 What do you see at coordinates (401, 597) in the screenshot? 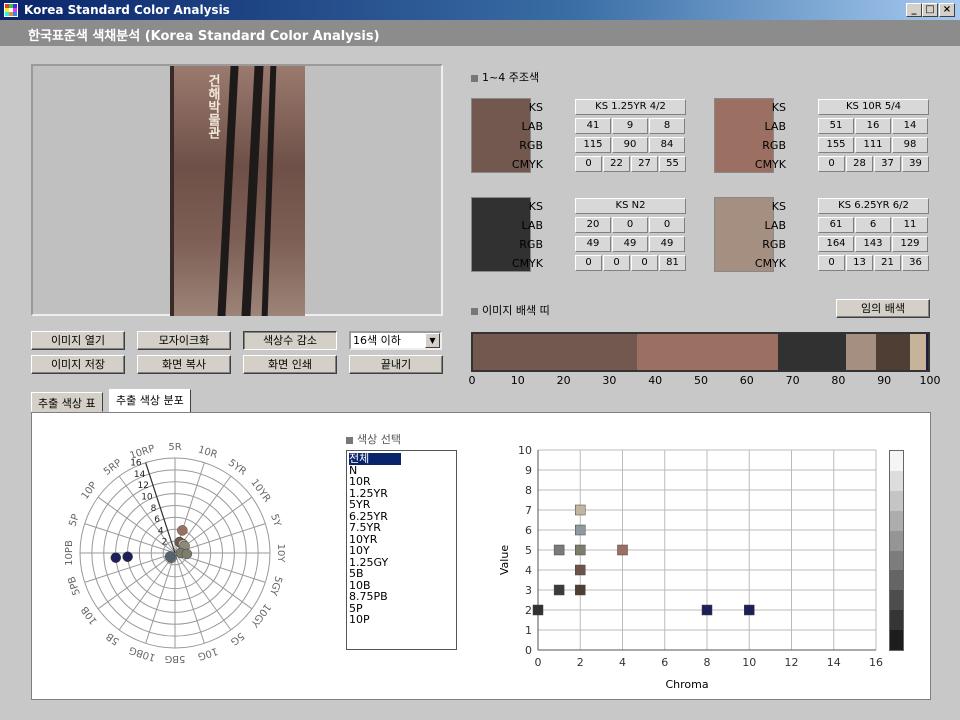
I see `list-item: 8.75PB` at bounding box center [401, 597].